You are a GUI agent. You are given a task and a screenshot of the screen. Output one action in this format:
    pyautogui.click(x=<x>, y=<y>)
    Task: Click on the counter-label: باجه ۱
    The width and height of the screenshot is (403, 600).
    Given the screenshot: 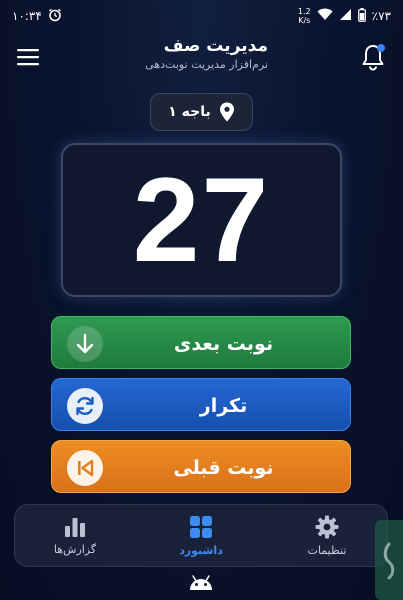 What is the action you would take?
    pyautogui.click(x=189, y=112)
    